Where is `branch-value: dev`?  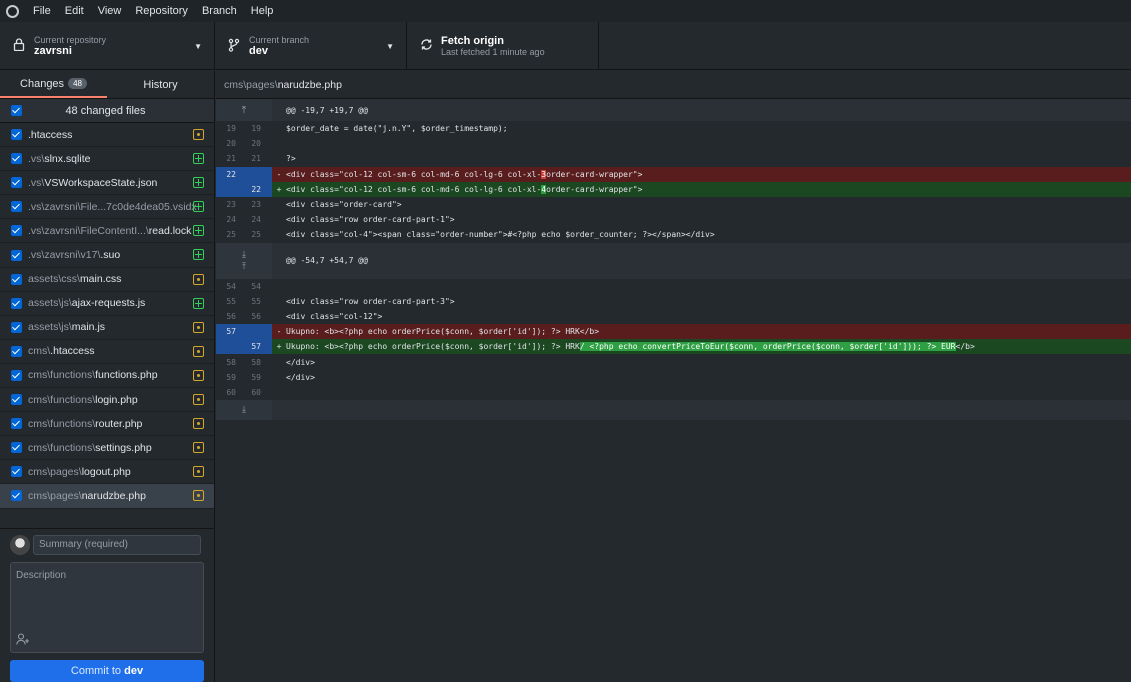
branch-value: dev is located at coordinates (258, 51).